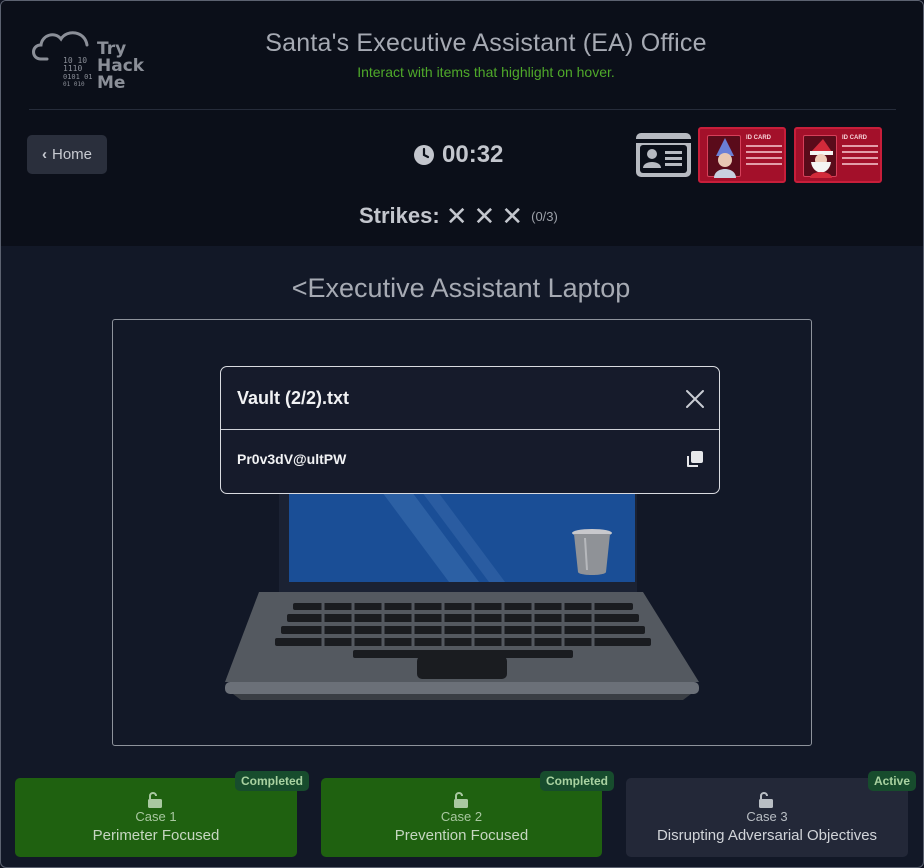  What do you see at coordinates (663, 155) in the screenshot?
I see `id-card-icon` at bounding box center [663, 155].